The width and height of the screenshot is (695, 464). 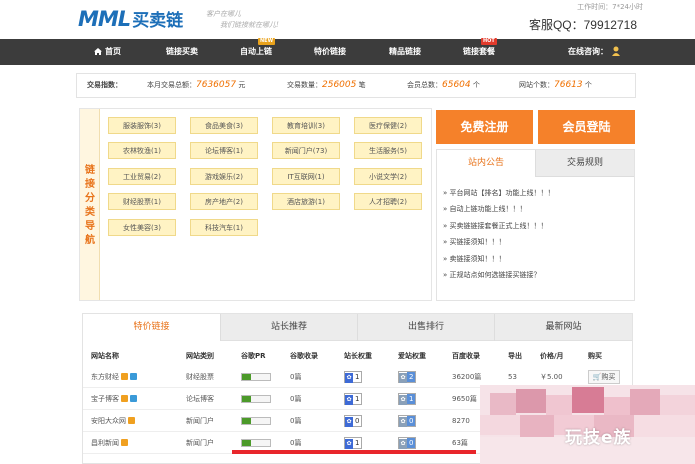 What do you see at coordinates (258, 51) in the screenshot?
I see `nav-item-auto-link: 自动上链 NEW` at bounding box center [258, 51].